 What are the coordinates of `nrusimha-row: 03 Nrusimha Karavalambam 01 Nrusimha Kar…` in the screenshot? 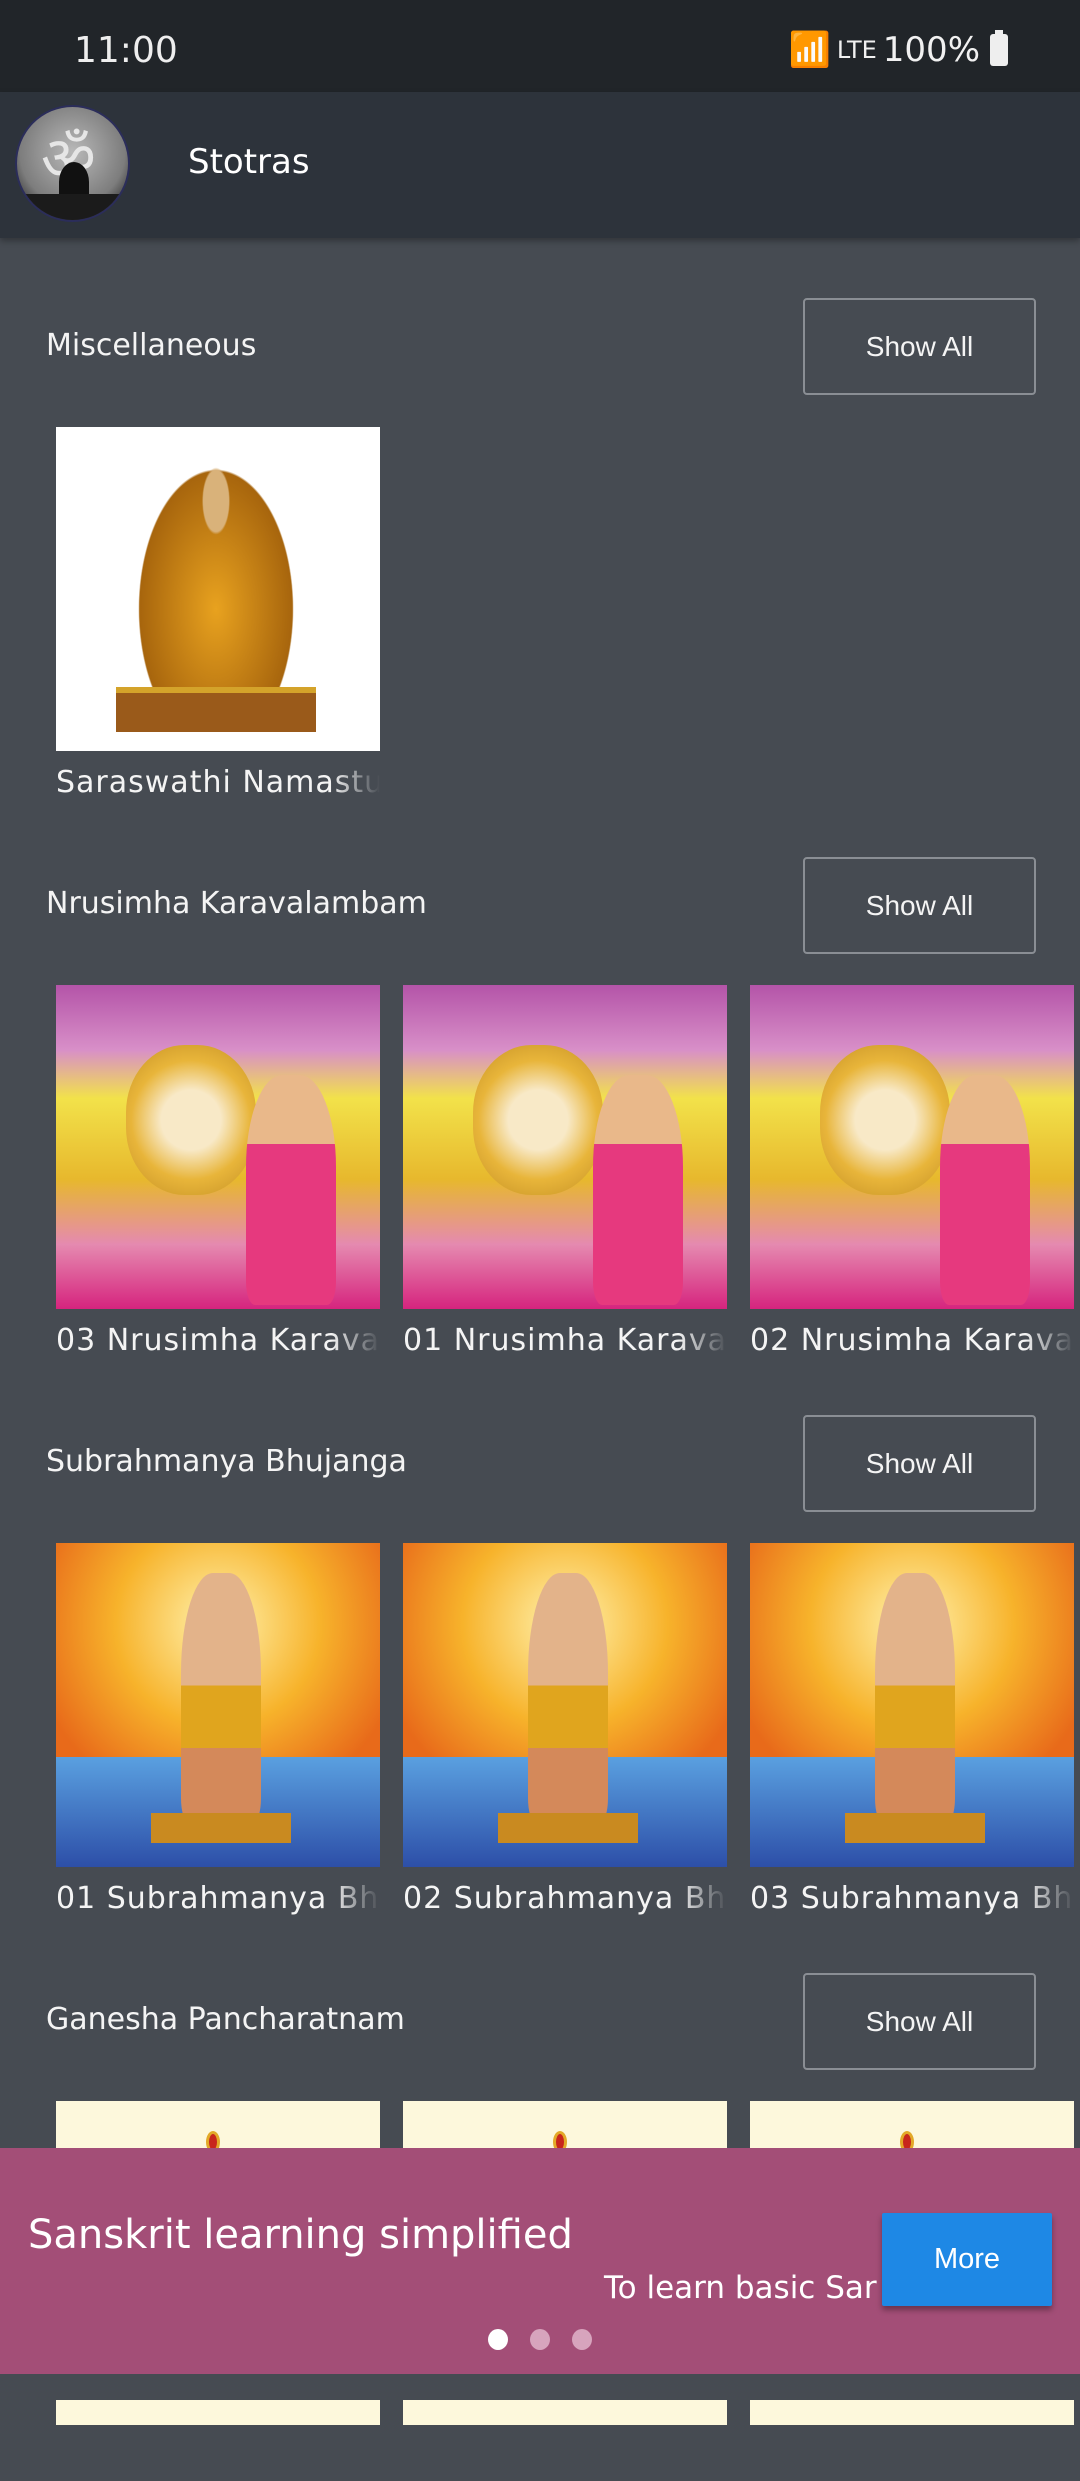 It's located at (568, 1175).